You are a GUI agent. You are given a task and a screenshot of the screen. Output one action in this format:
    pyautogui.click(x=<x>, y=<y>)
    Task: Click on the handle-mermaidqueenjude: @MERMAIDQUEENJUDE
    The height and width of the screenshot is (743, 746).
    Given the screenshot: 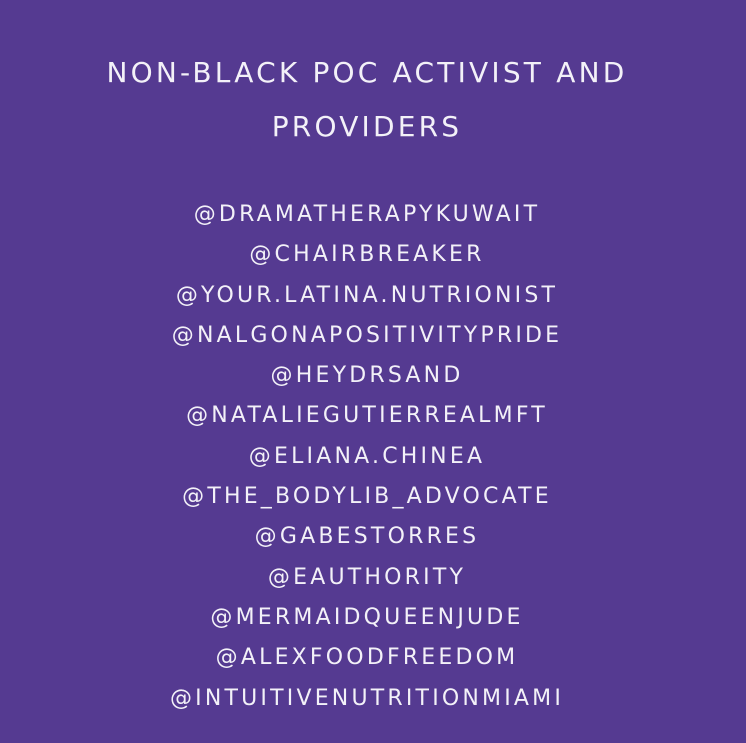 What is the action you would take?
    pyautogui.click(x=367, y=617)
    